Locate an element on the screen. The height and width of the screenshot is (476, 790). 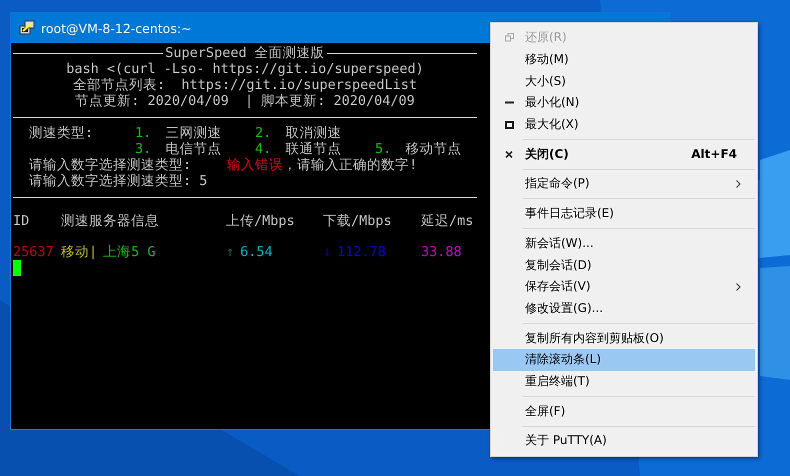
column-header: 测速服务器信息 is located at coordinates (110, 221).